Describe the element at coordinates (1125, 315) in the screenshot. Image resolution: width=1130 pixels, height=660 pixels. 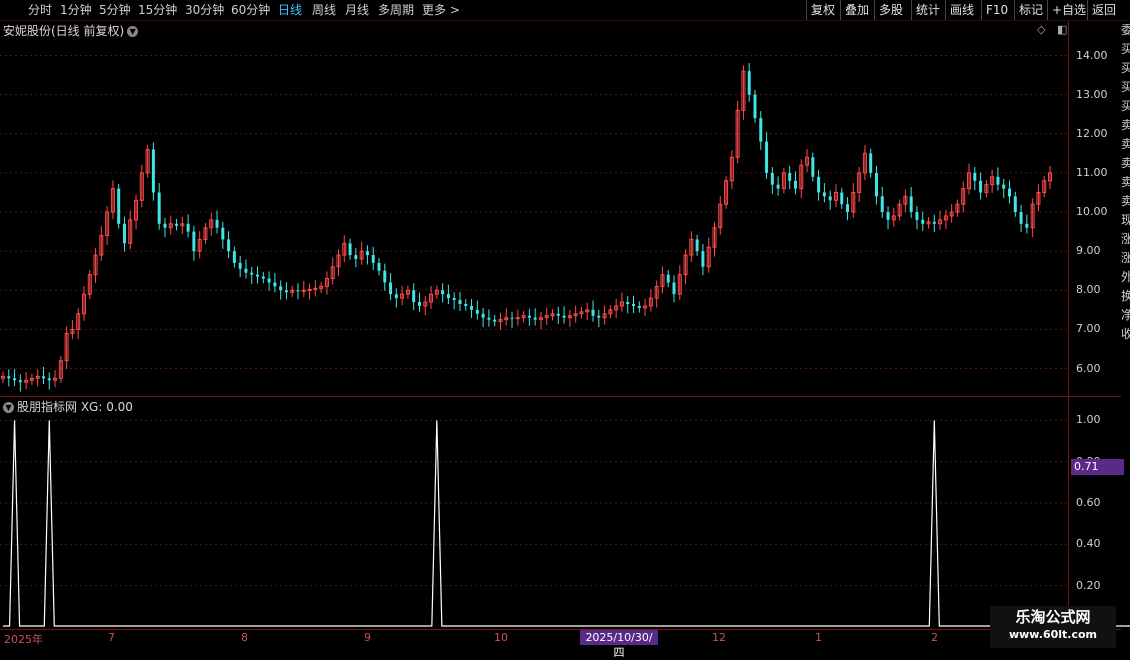
I see `sidebar-char: 净` at that location.